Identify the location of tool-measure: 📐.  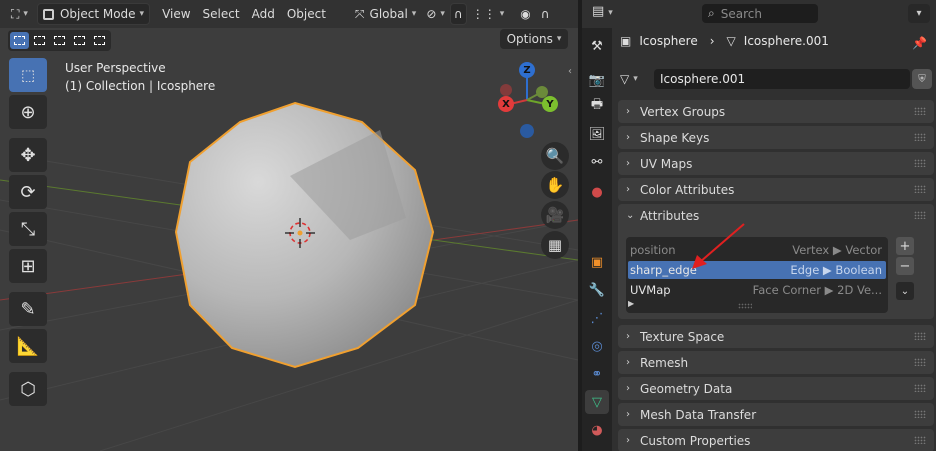
(28, 346).